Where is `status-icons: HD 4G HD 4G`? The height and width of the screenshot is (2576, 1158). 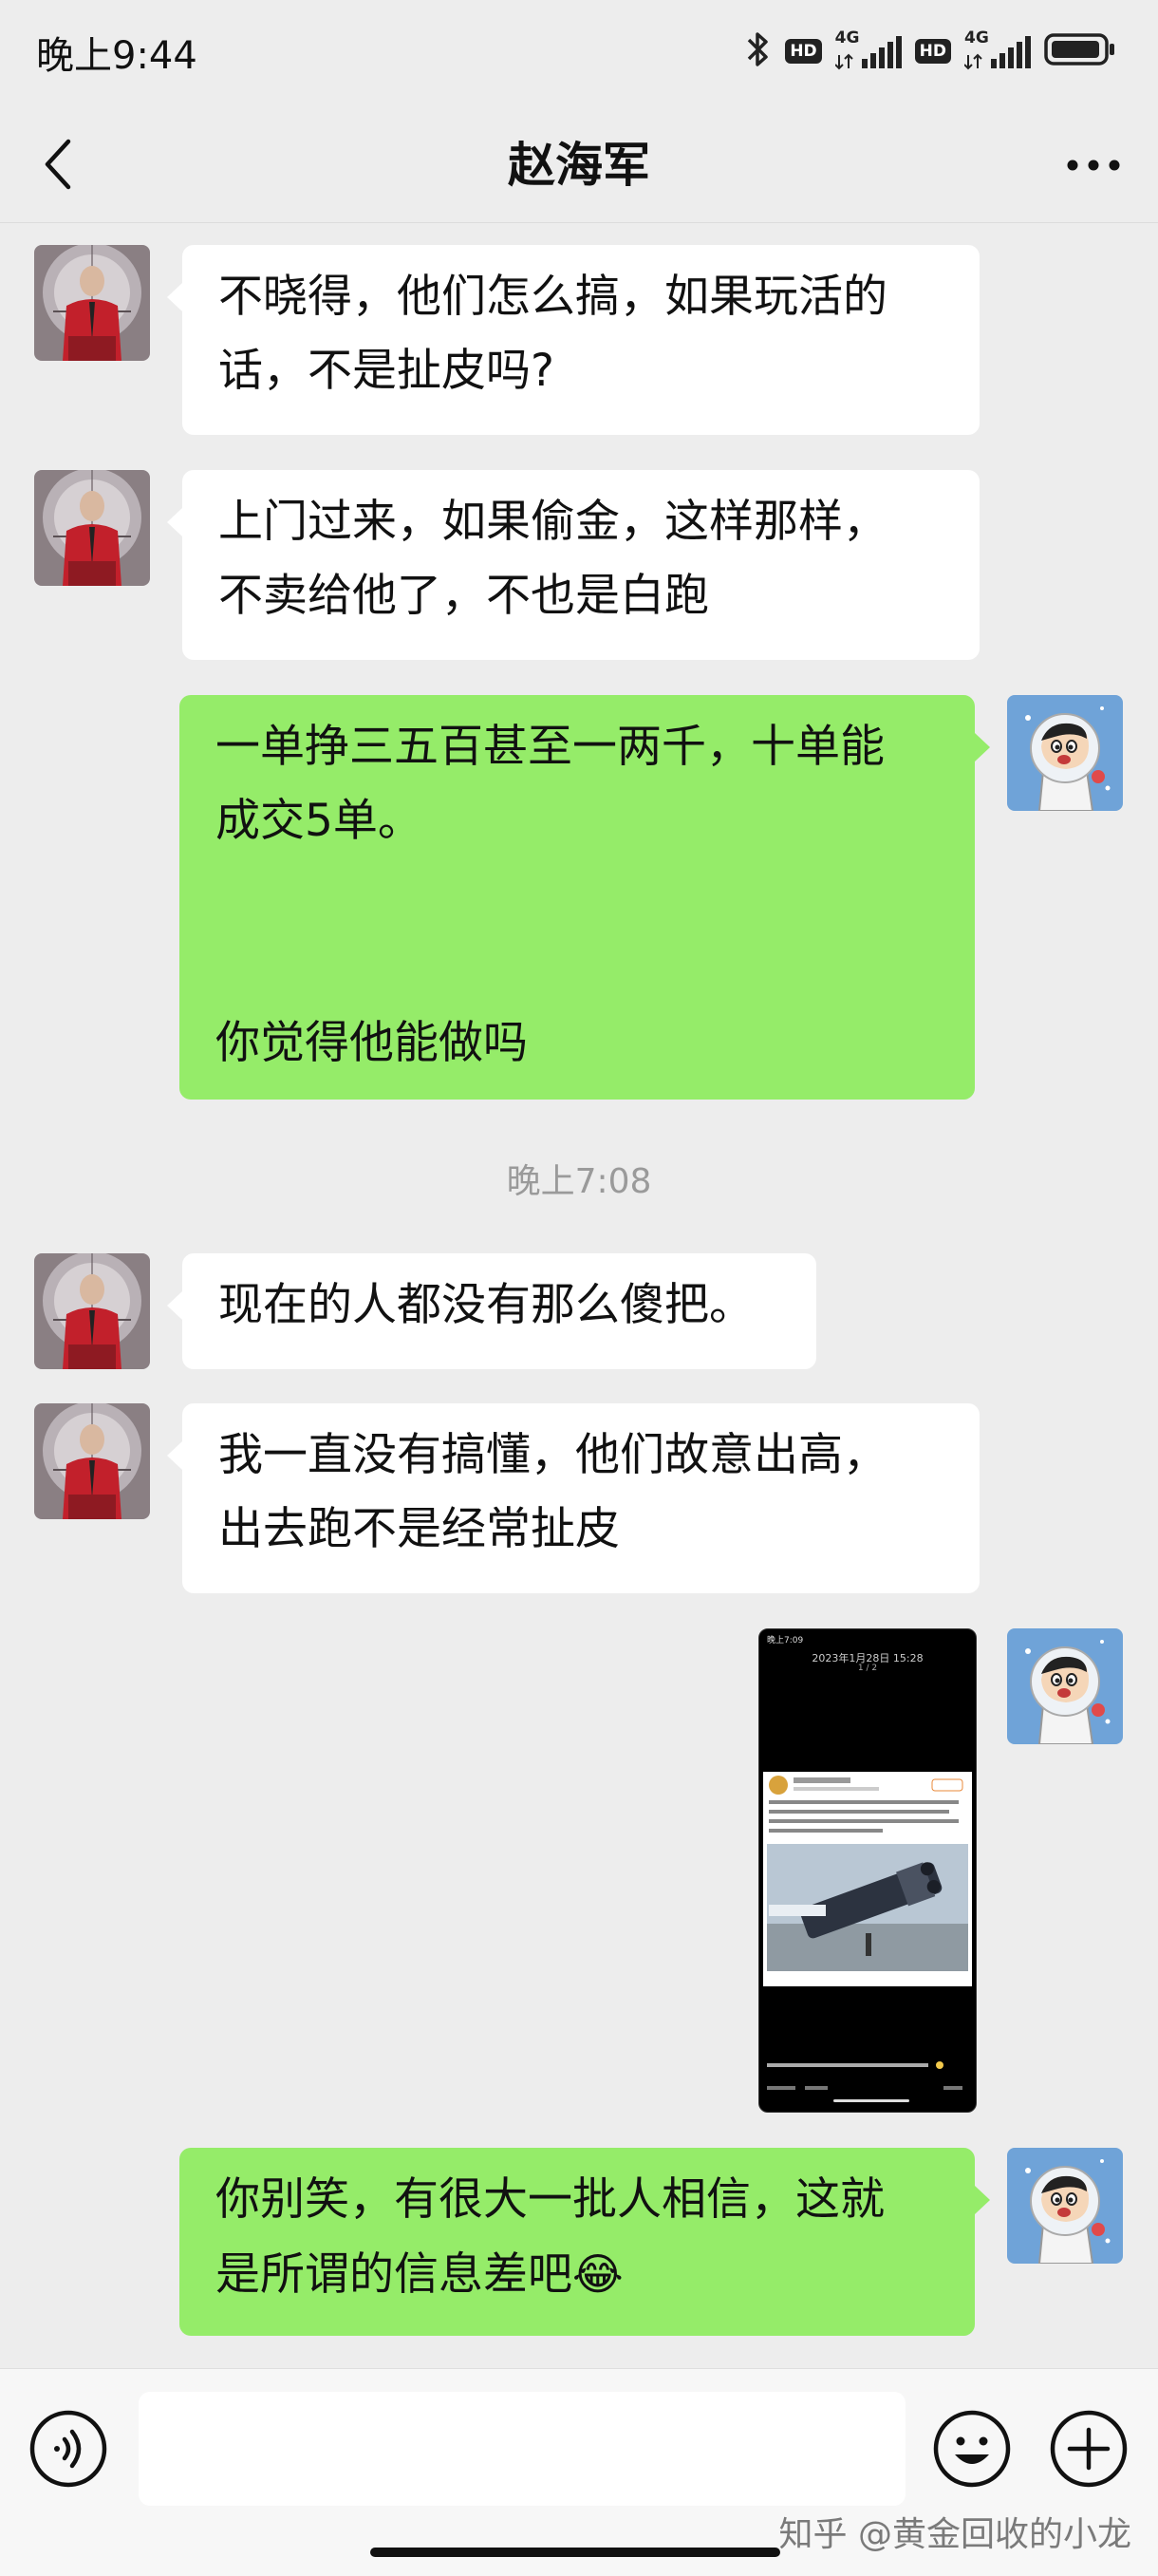 status-icons: HD 4G HD 4G is located at coordinates (929, 51).